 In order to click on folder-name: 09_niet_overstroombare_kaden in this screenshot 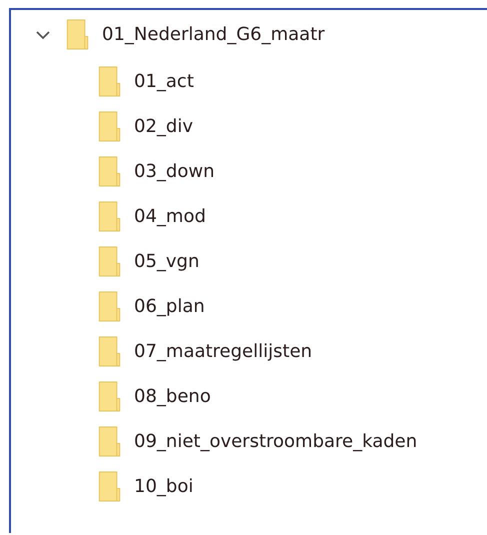, I will do `click(276, 441)`.